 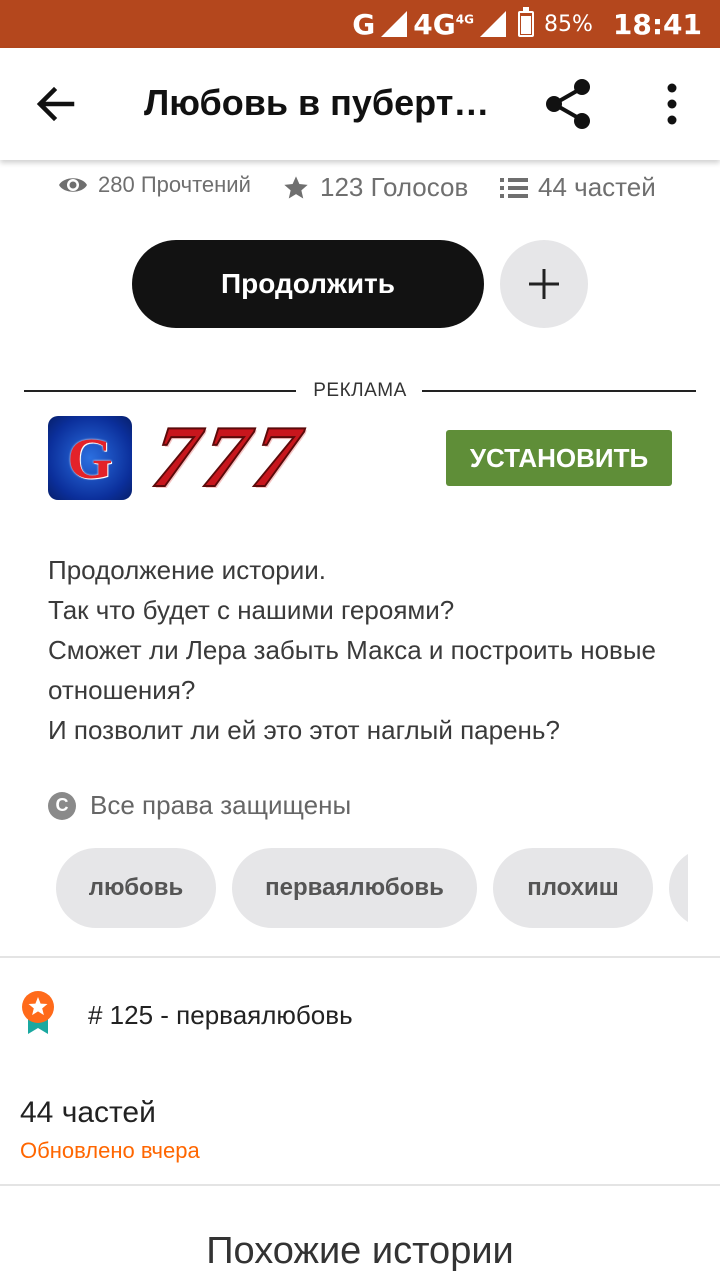 I want to click on plus-icon, so click(x=544, y=284).